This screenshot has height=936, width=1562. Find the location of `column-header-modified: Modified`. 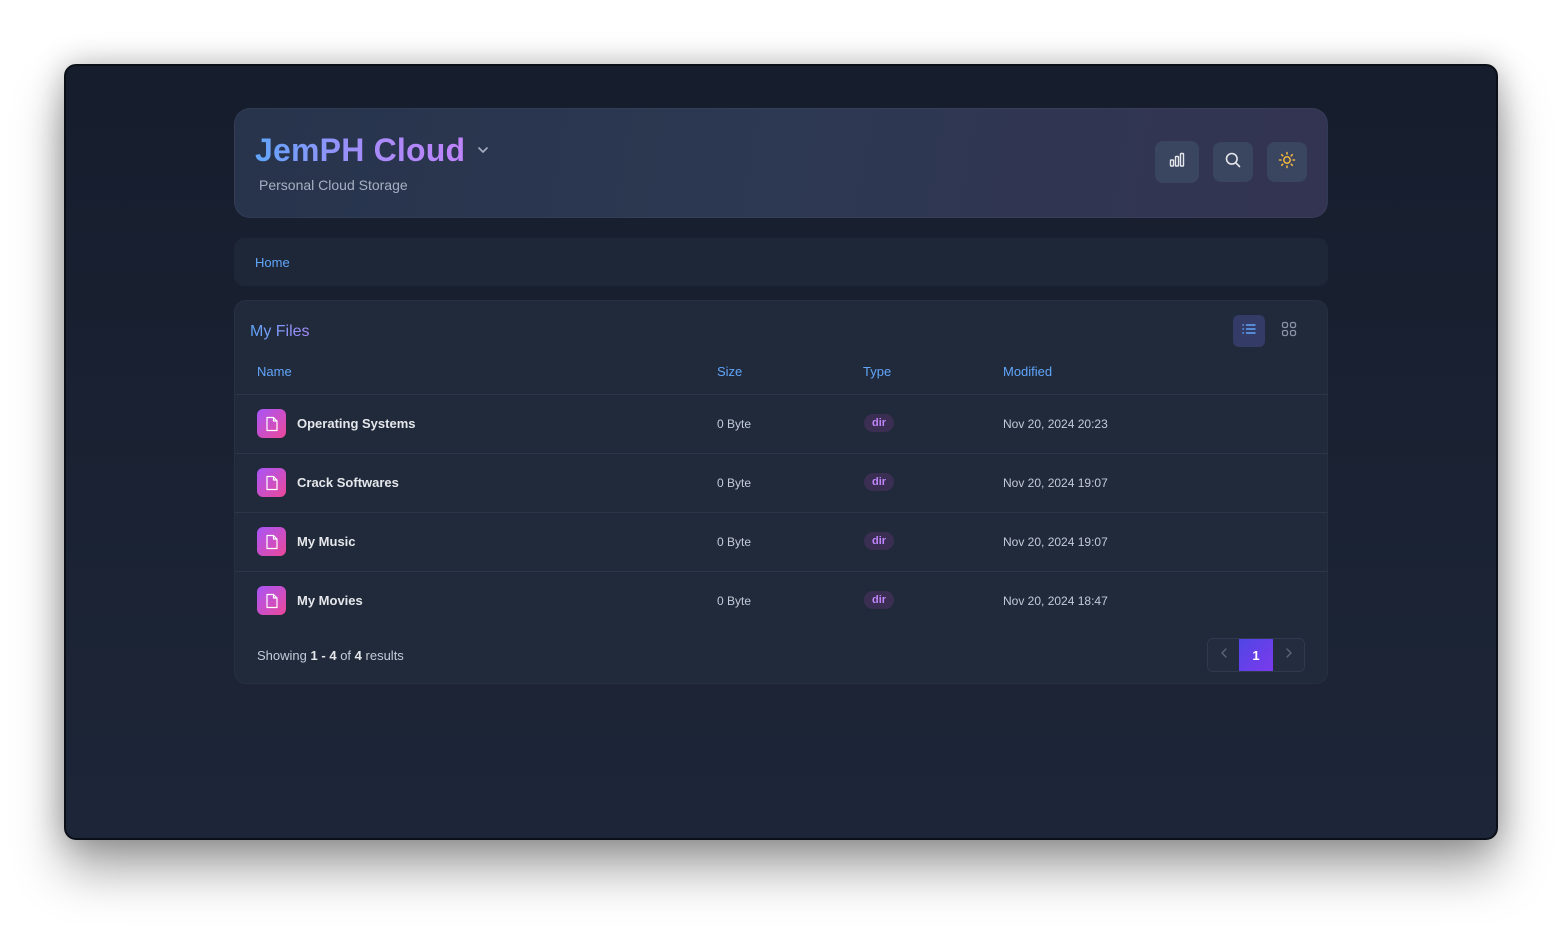

column-header-modified: Modified is located at coordinates (1027, 371).